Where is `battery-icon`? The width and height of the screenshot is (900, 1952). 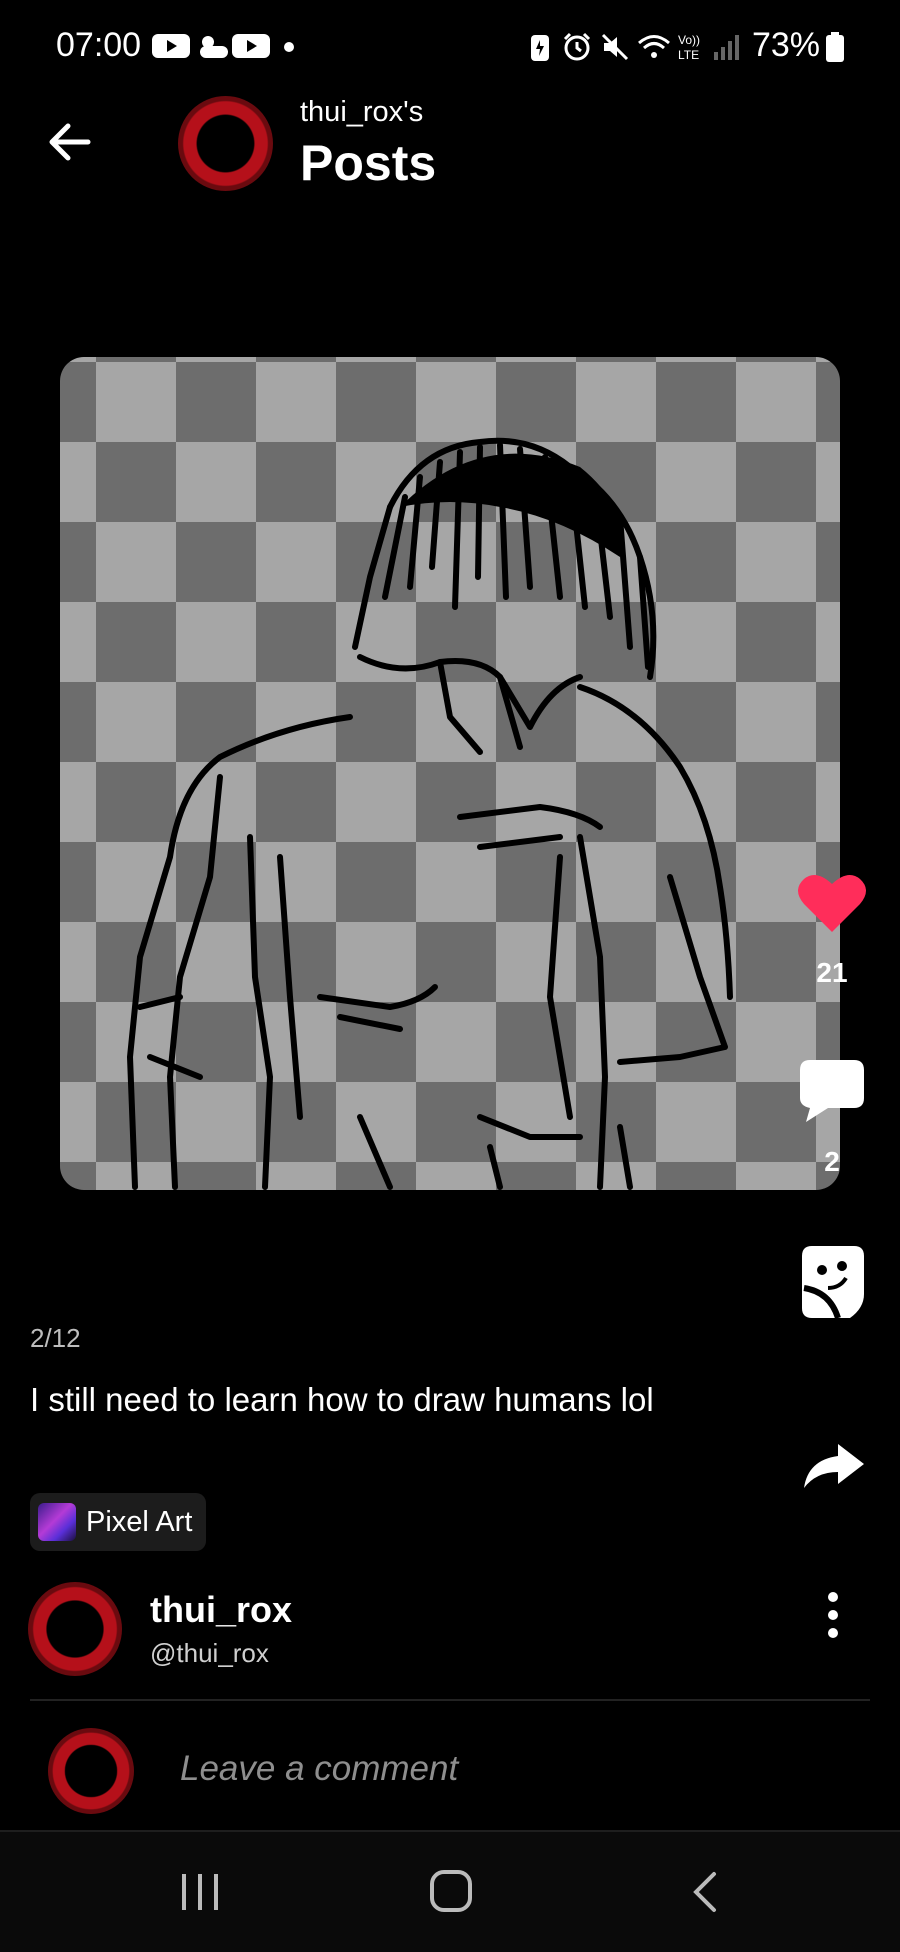 battery-icon is located at coordinates (835, 47).